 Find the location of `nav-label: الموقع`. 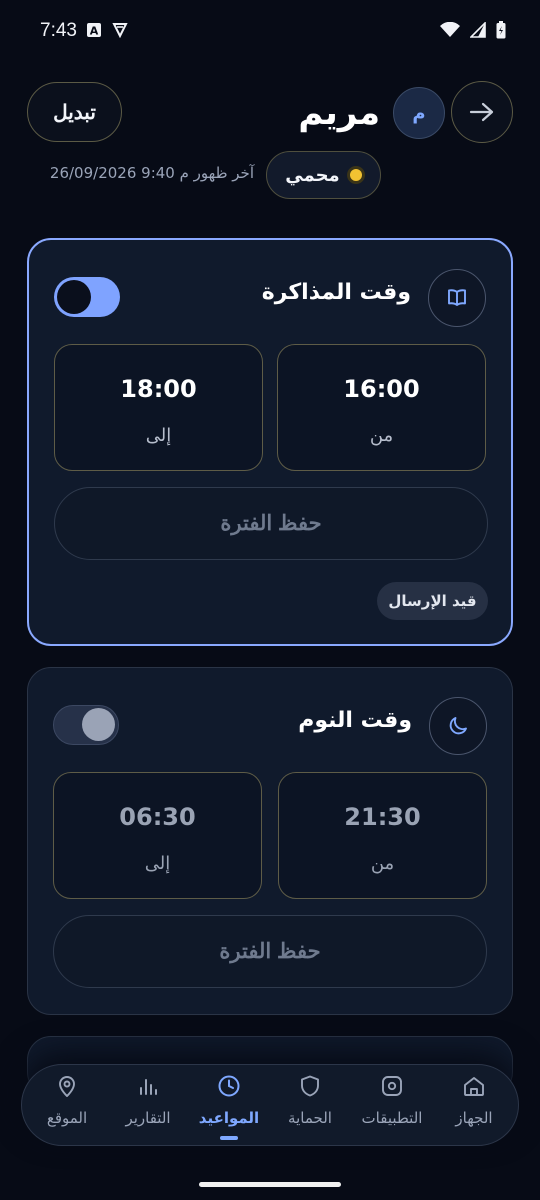

nav-label: الموقع is located at coordinates (67, 1118).